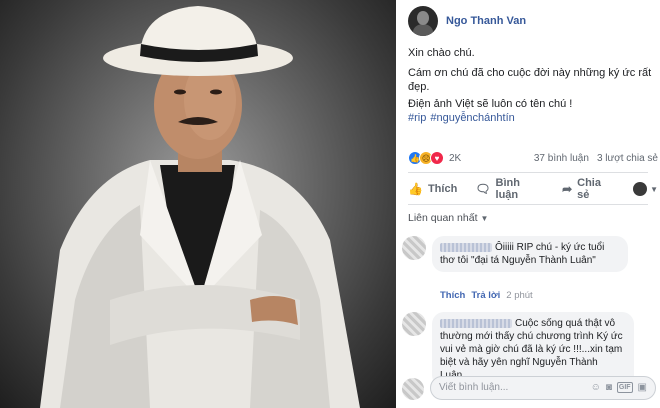  Describe the element at coordinates (472, 118) in the screenshot. I see `hashtag-link: #nguyễnchánhtín` at that location.